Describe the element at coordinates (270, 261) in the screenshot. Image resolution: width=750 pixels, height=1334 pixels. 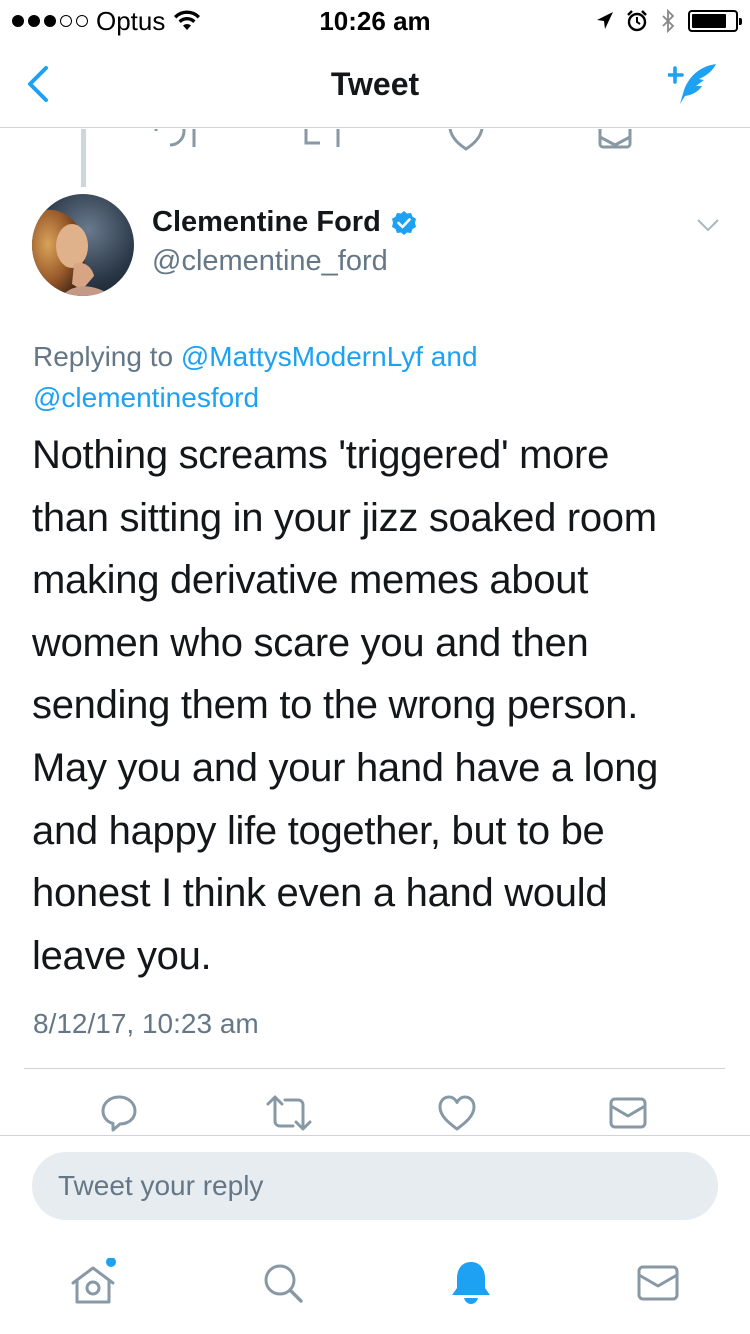
I see `author-handle: @clementine_ford` at that location.